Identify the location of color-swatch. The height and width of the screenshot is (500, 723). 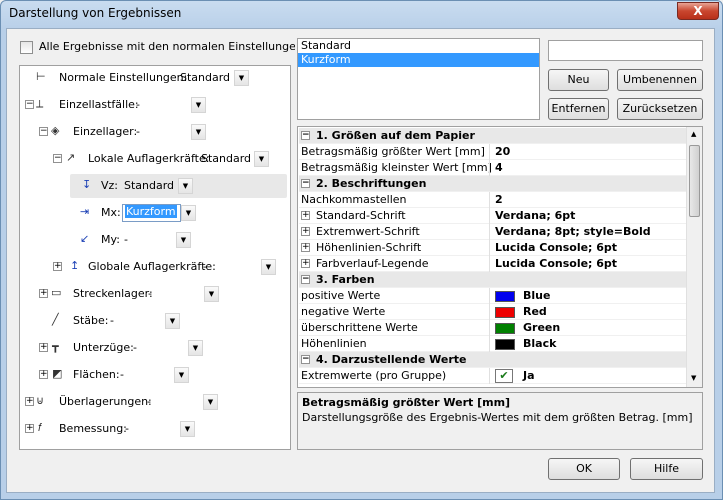
(505, 344).